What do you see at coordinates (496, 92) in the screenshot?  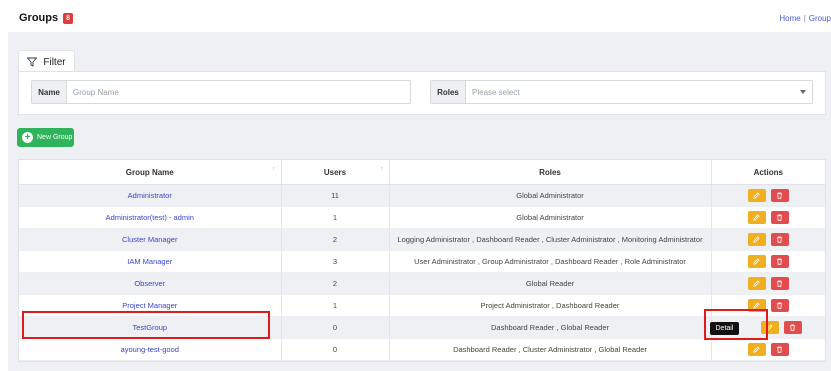 I see `roles-select-placeholder: Please select` at bounding box center [496, 92].